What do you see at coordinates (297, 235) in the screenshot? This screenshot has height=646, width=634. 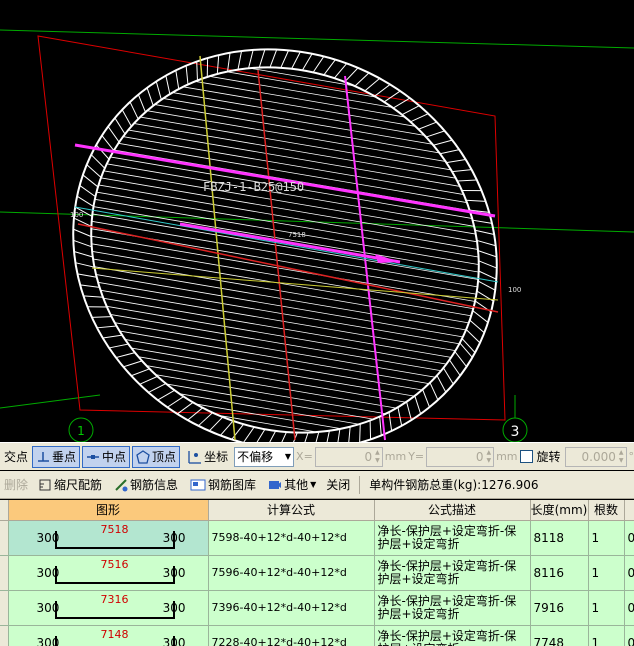 I see `dim-label: 7518` at bounding box center [297, 235].